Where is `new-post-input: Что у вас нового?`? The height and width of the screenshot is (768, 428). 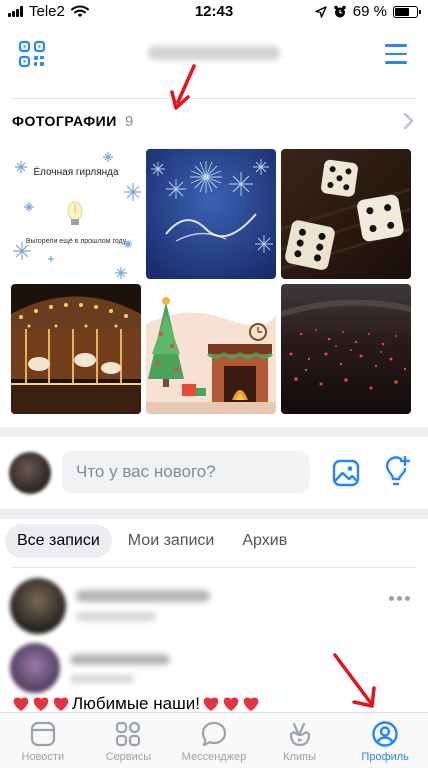 new-post-input: Что у вас нового? is located at coordinates (186, 472).